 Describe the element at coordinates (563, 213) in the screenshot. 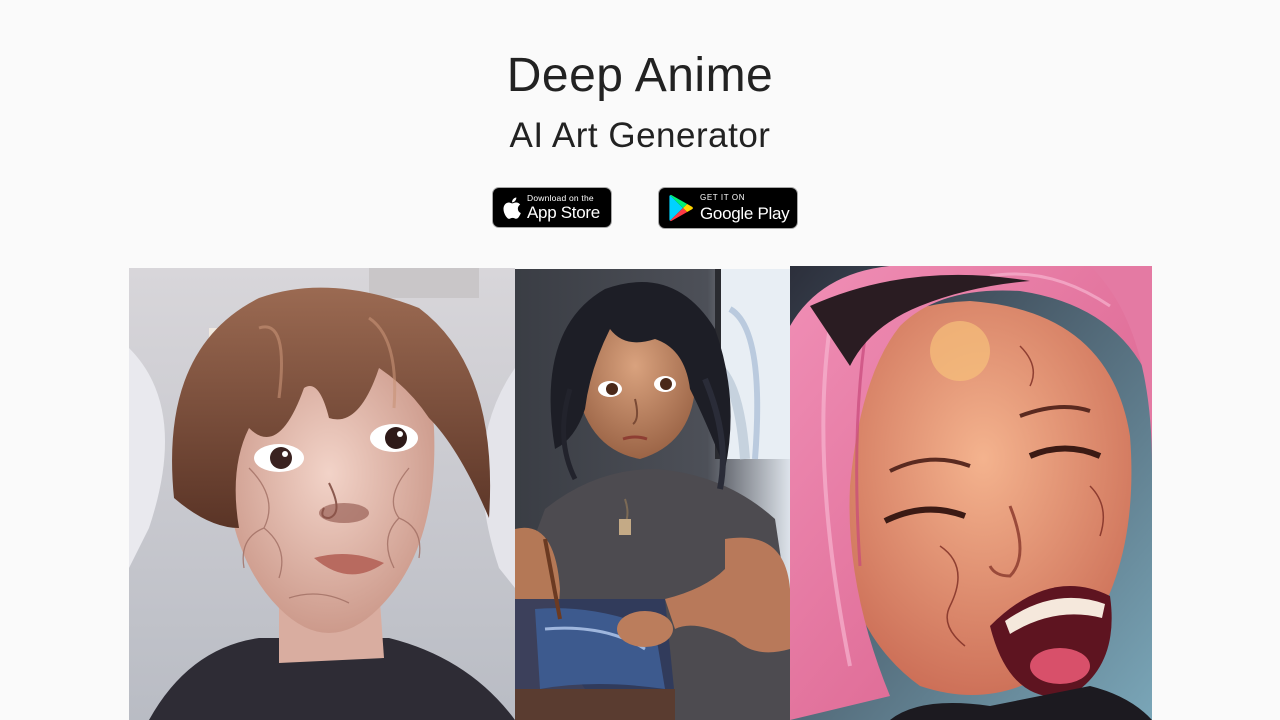

I see `app-store-big-label: App Store` at that location.